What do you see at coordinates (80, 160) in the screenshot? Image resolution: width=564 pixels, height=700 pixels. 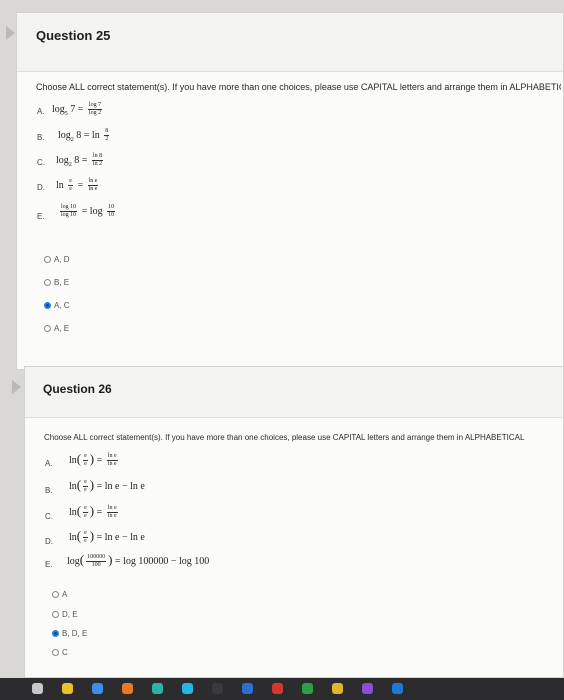 I see `q25-option-c-math: log2 8 = ln 8 ln 2` at bounding box center [80, 160].